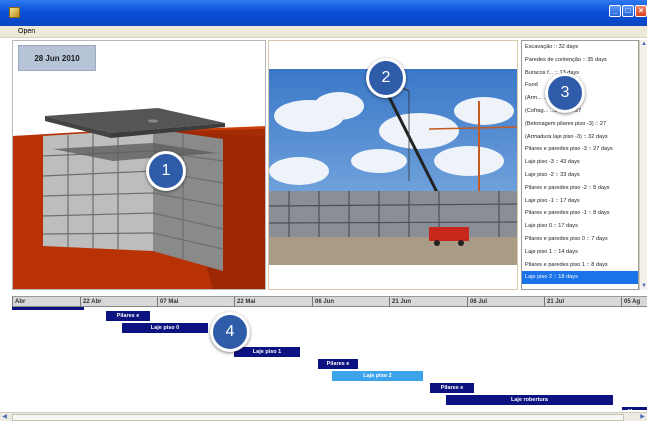 This screenshot has height=421, width=647. What do you see at coordinates (580, 213) in the screenshot?
I see `task-item: Pilares e paredes piso -1 :: 8 days` at bounding box center [580, 213].